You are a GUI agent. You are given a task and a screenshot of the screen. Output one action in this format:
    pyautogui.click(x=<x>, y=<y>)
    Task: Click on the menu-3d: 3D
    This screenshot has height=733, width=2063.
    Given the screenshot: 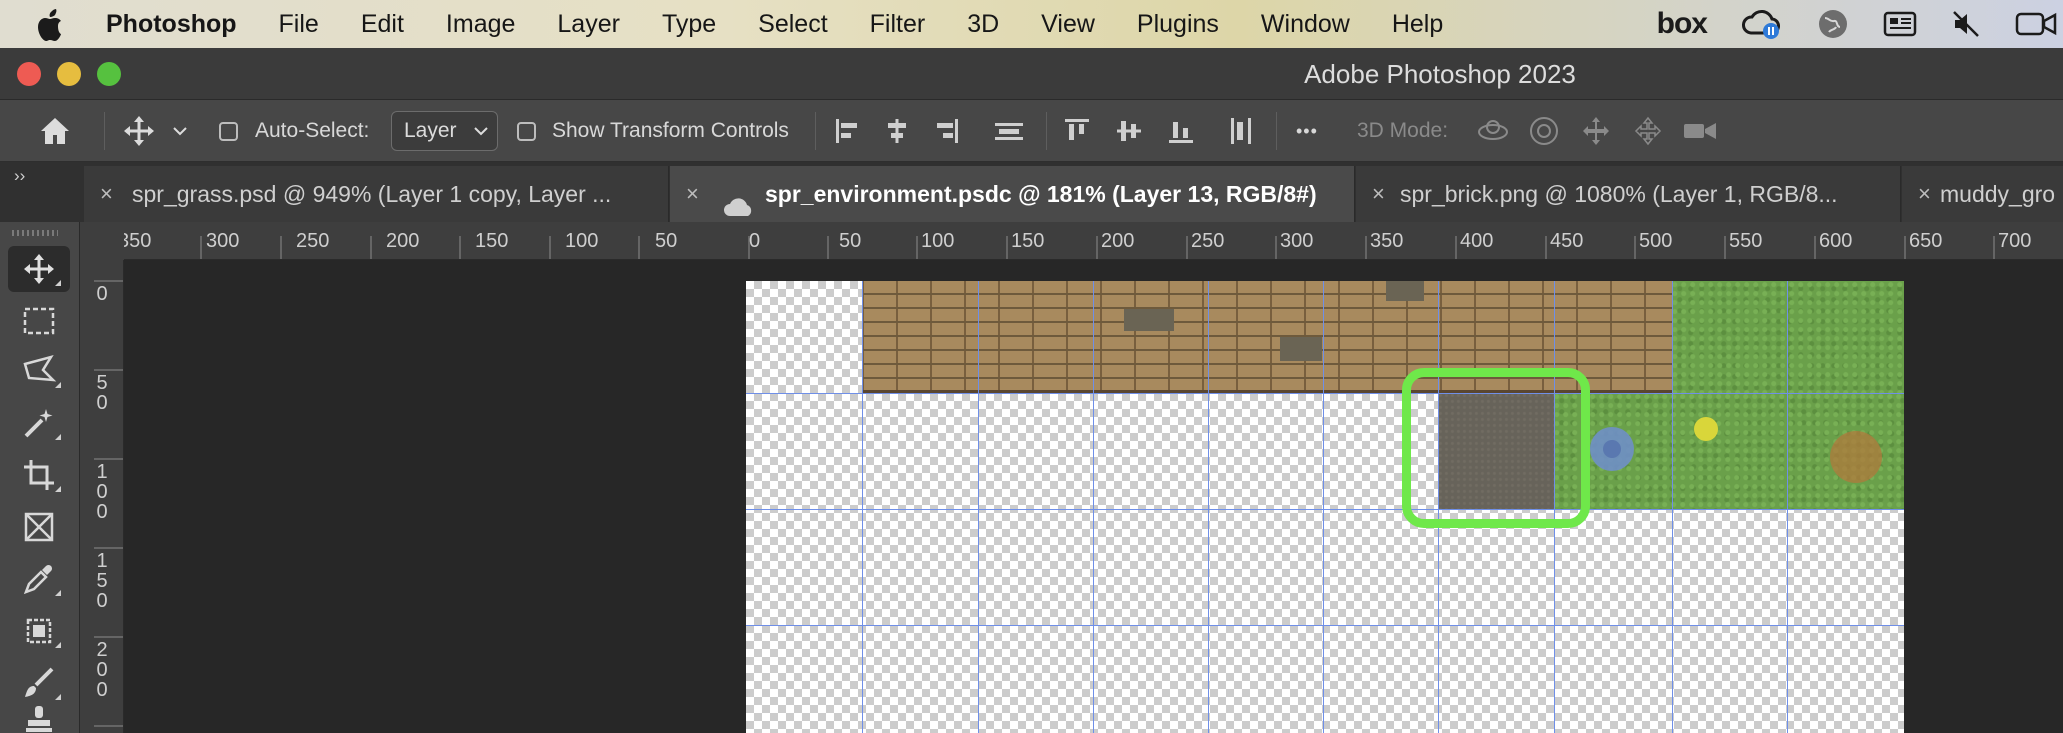 What is the action you would take?
    pyautogui.click(x=983, y=24)
    